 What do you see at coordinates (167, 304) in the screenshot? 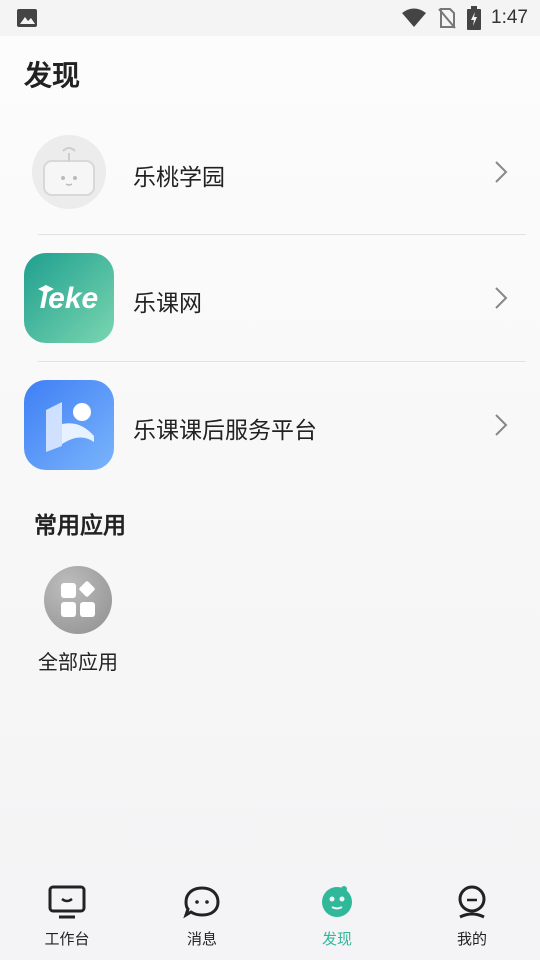
I see `list-item-label: 乐课网` at bounding box center [167, 304].